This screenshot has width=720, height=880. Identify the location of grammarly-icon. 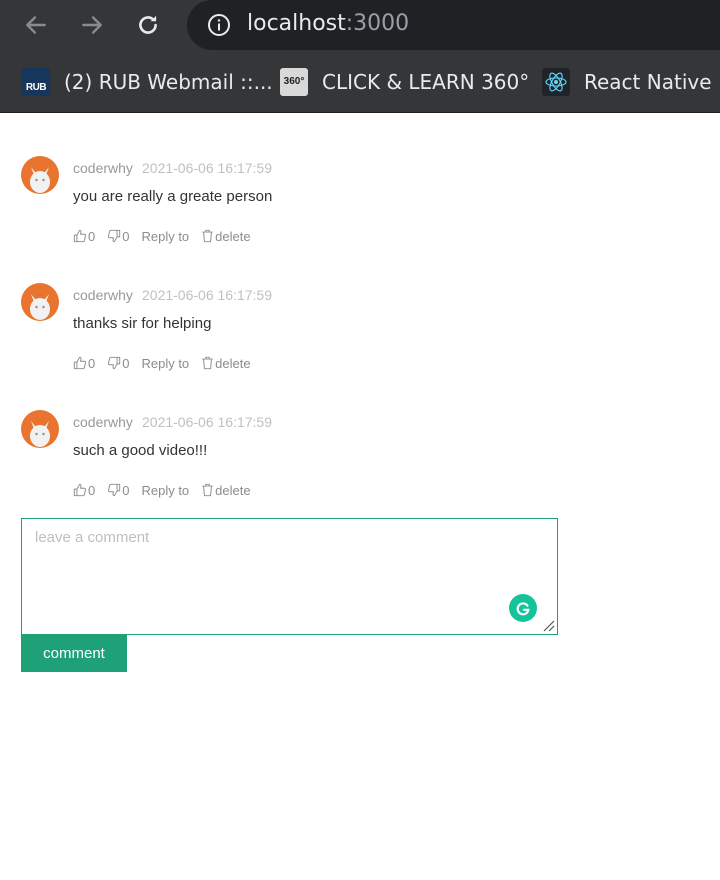
(523, 608).